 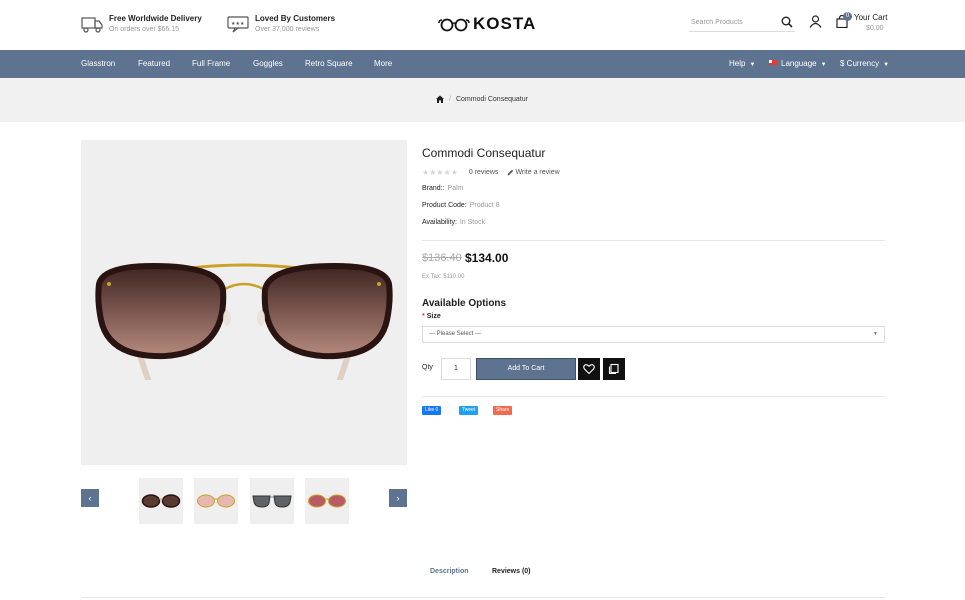 What do you see at coordinates (439, 222) in the screenshot?
I see `availability-label: Availability:` at bounding box center [439, 222].